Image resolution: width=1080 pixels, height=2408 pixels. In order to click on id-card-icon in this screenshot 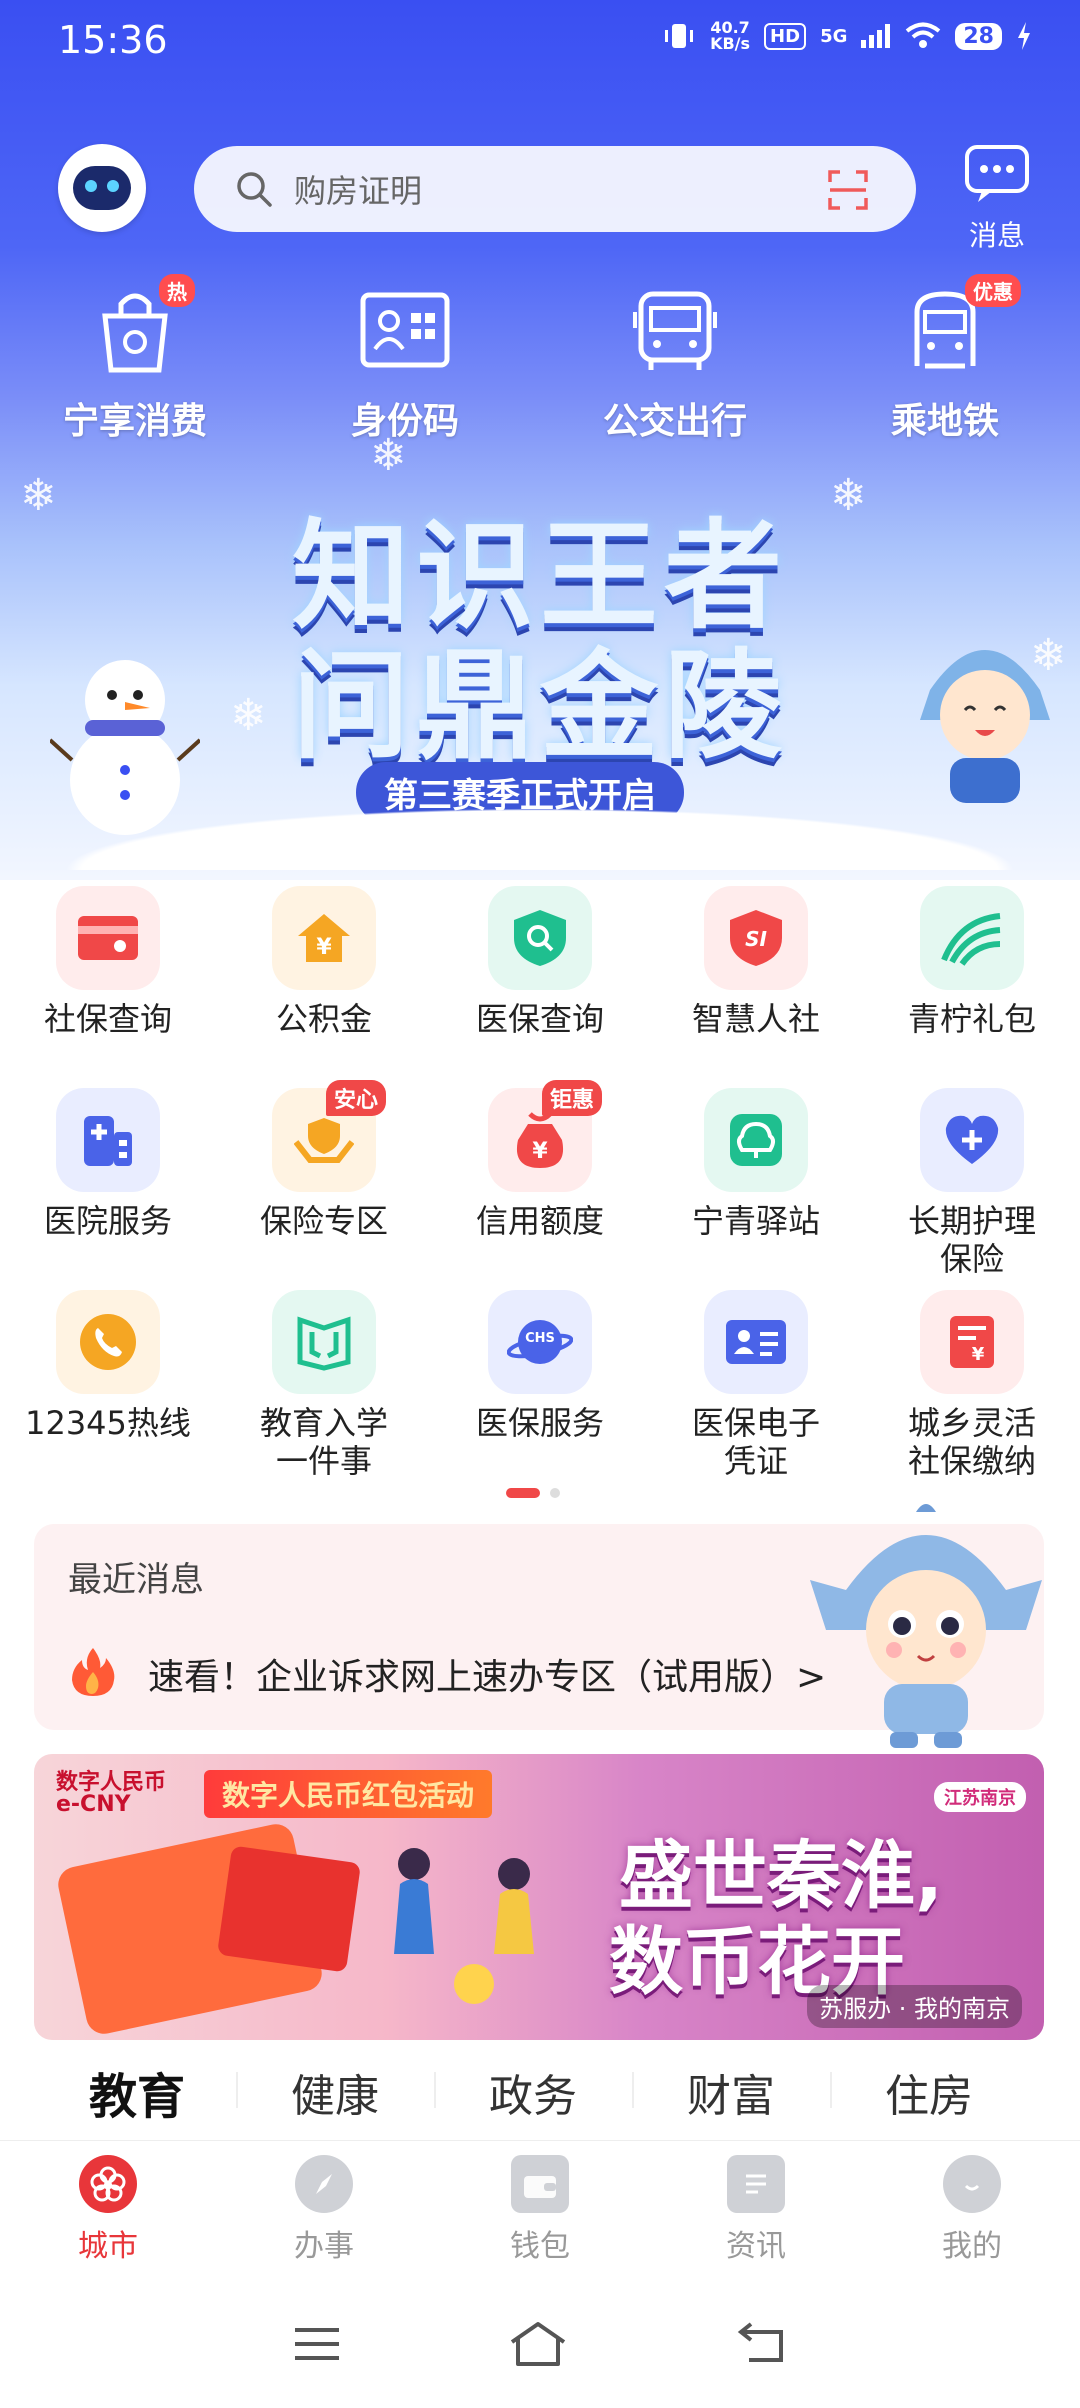, I will do `click(405, 330)`.